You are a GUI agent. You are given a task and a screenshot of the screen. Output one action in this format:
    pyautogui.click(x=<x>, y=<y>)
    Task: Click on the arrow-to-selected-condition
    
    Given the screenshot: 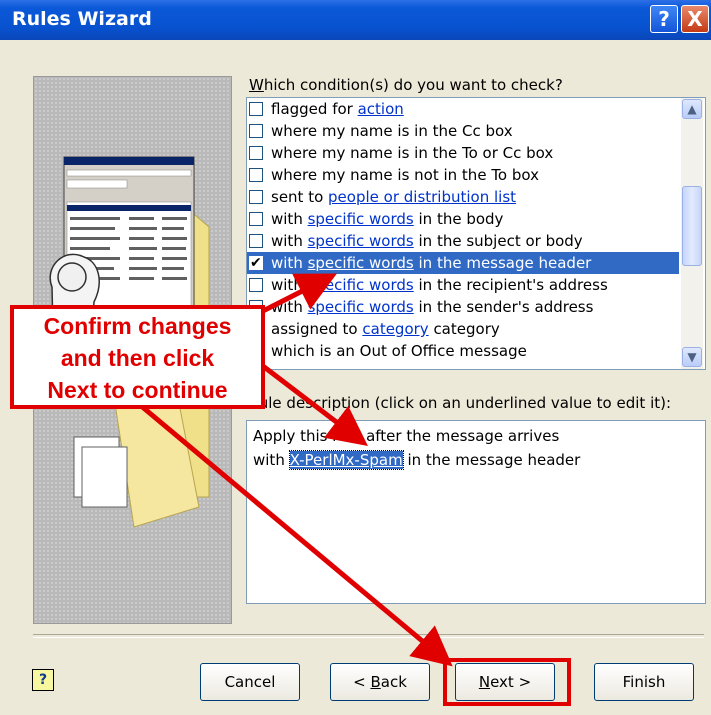 What is the action you would take?
    pyautogui.click(x=295, y=295)
    